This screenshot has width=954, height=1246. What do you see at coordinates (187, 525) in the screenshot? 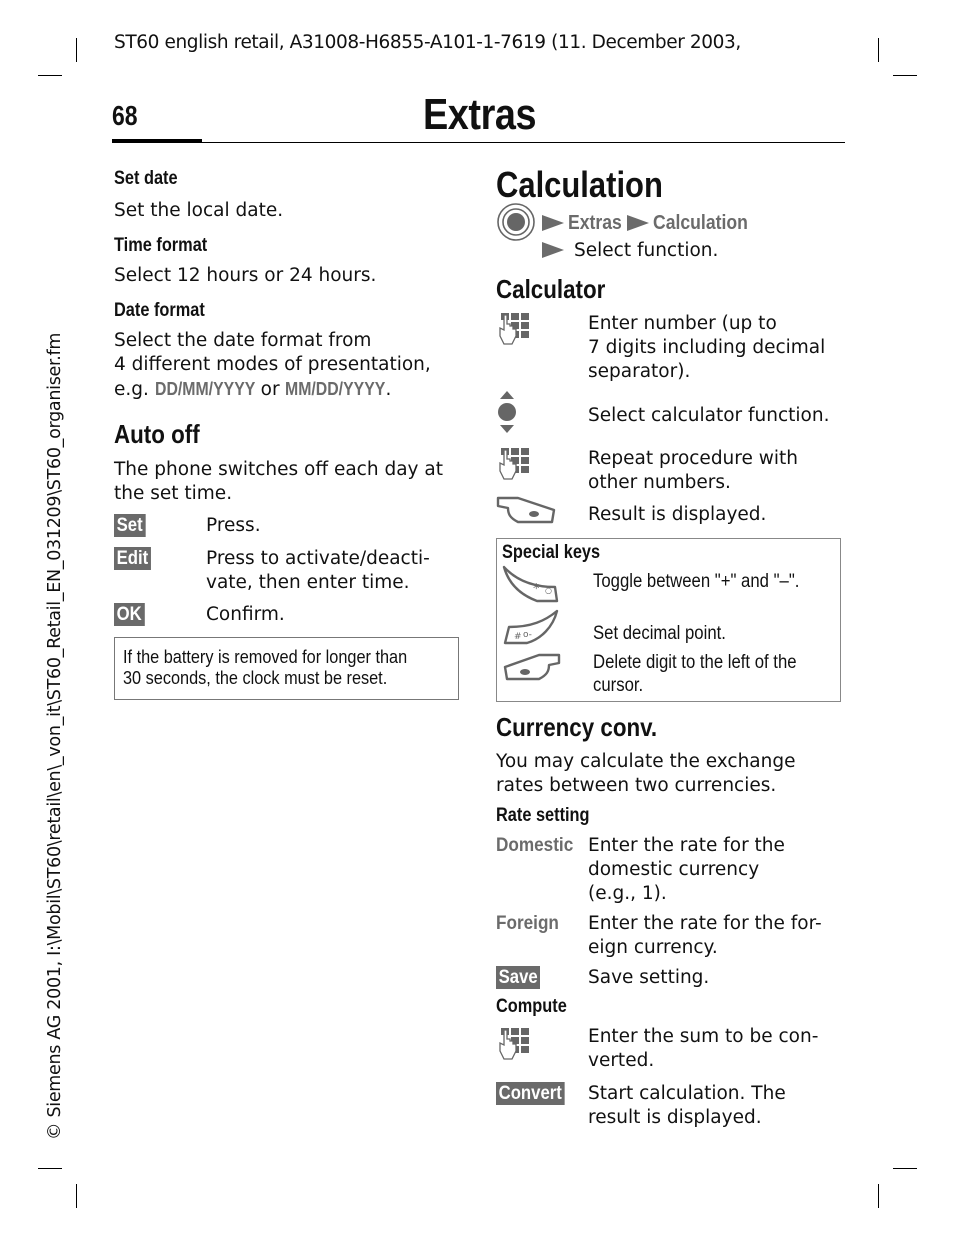
I see `auto-off-step-set: Set Press.` at bounding box center [187, 525].